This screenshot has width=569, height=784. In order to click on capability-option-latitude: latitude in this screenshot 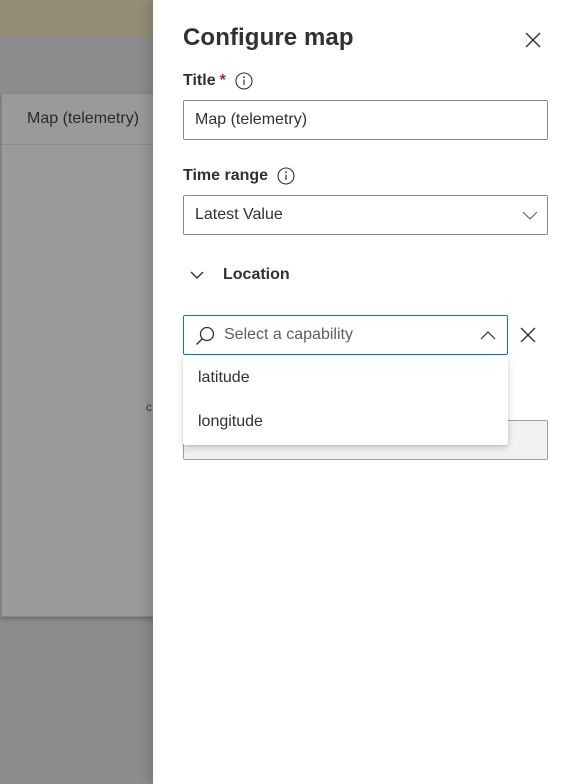, I will do `click(345, 378)`.